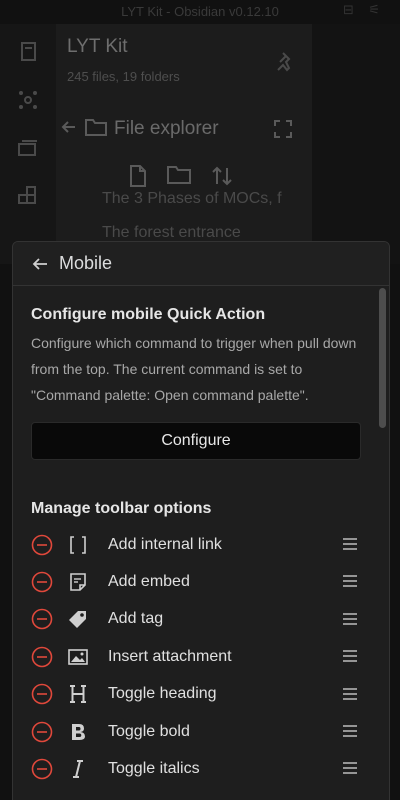  I want to click on file-item: The 3 Phases of MOCs, f, so click(192, 199).